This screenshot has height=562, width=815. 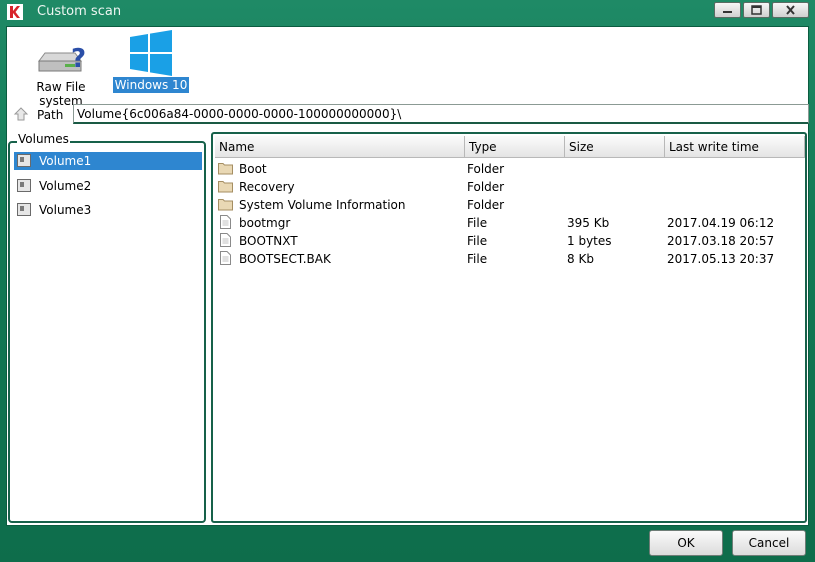 I want to click on volume-label: Volume2, so click(x=65, y=186).